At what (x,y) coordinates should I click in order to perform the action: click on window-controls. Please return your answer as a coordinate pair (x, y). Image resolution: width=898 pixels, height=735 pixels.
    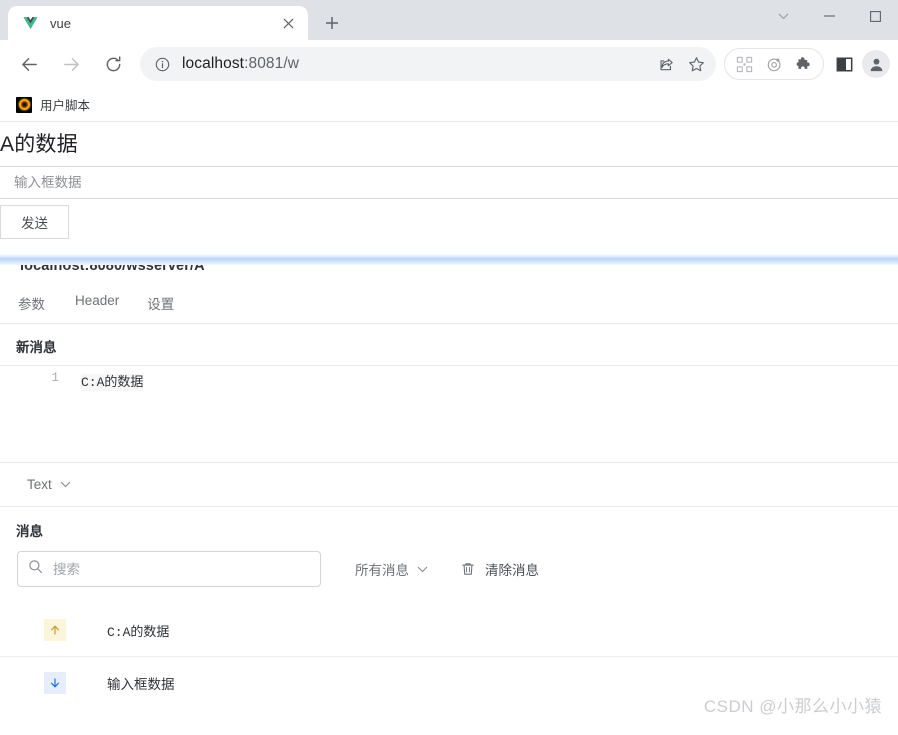
    Looking at the image, I should click on (829, 16).